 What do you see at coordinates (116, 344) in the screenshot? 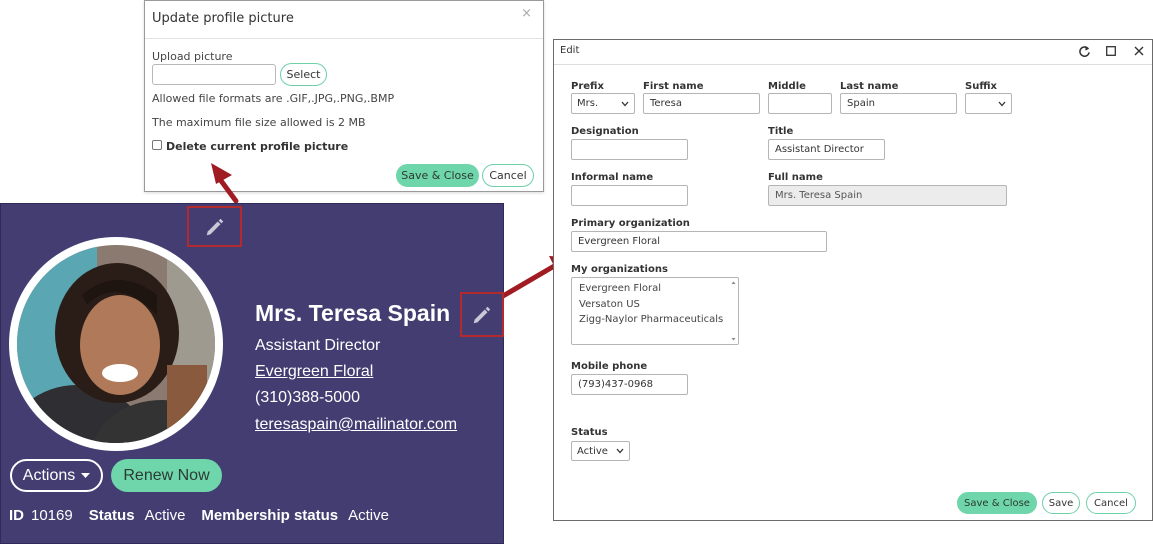
I see `avatar` at bounding box center [116, 344].